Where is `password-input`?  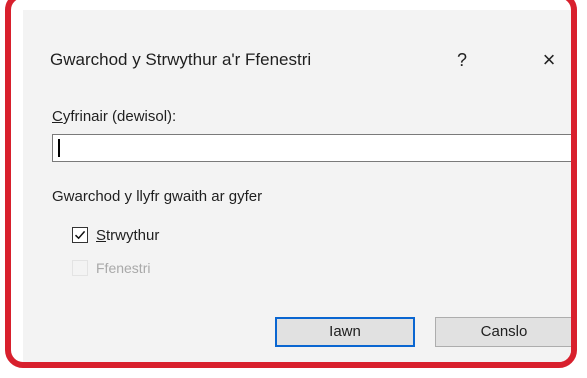 password-input is located at coordinates (311, 148).